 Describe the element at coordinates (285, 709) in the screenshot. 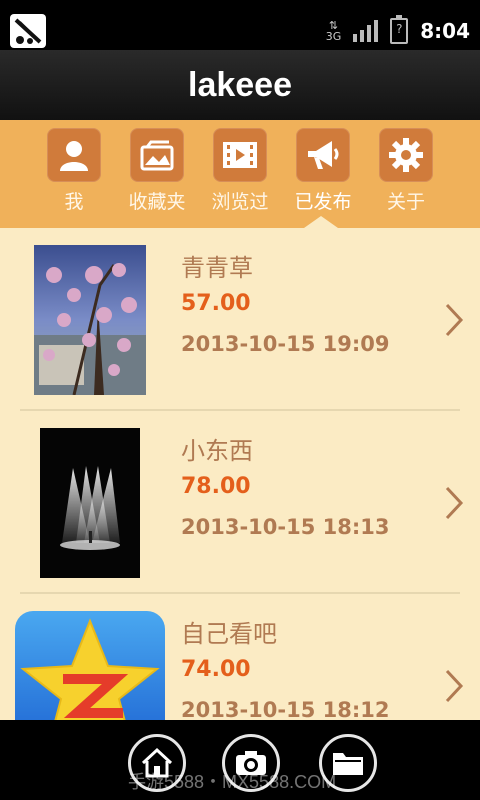

I see `item-date: 2013-10-15 18:12` at that location.